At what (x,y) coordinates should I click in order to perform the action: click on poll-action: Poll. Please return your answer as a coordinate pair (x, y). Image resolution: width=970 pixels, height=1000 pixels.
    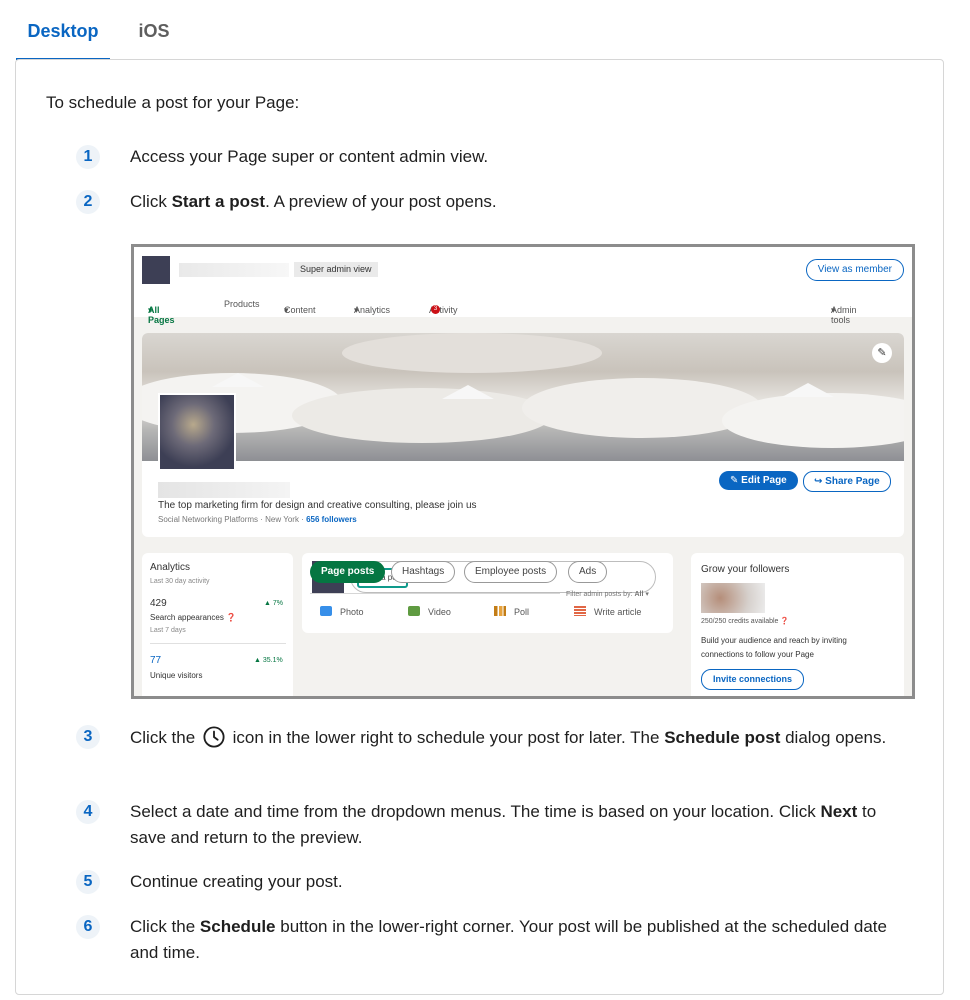
    Looking at the image, I should click on (511, 611).